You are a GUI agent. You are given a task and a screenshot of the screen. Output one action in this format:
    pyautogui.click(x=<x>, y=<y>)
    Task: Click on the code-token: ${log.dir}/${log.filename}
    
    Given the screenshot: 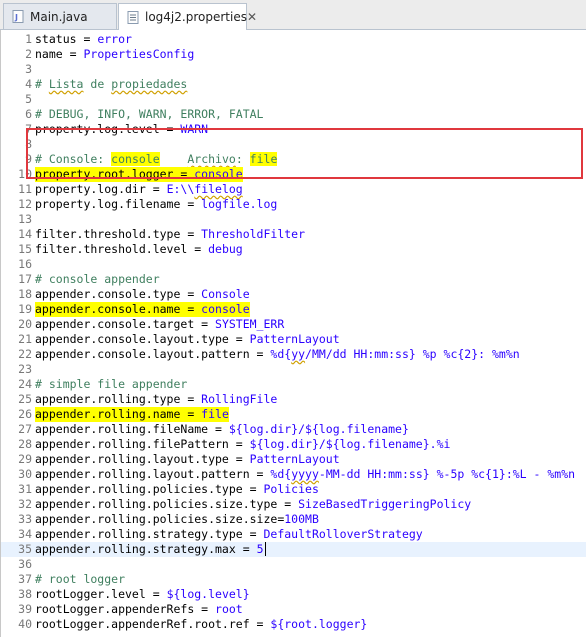 What is the action you would take?
    pyautogui.click(x=318, y=429)
    